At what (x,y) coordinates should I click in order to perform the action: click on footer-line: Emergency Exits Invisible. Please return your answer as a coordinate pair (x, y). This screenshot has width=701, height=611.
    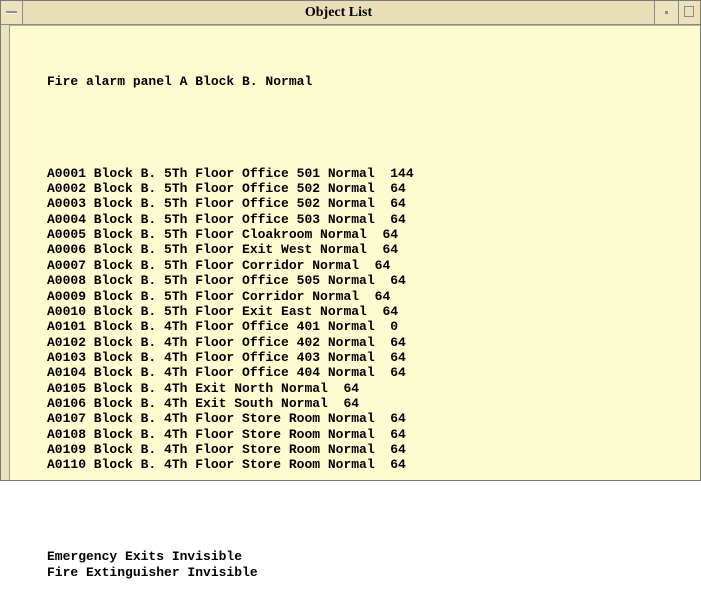
    Looking at the image, I should click on (145, 557).